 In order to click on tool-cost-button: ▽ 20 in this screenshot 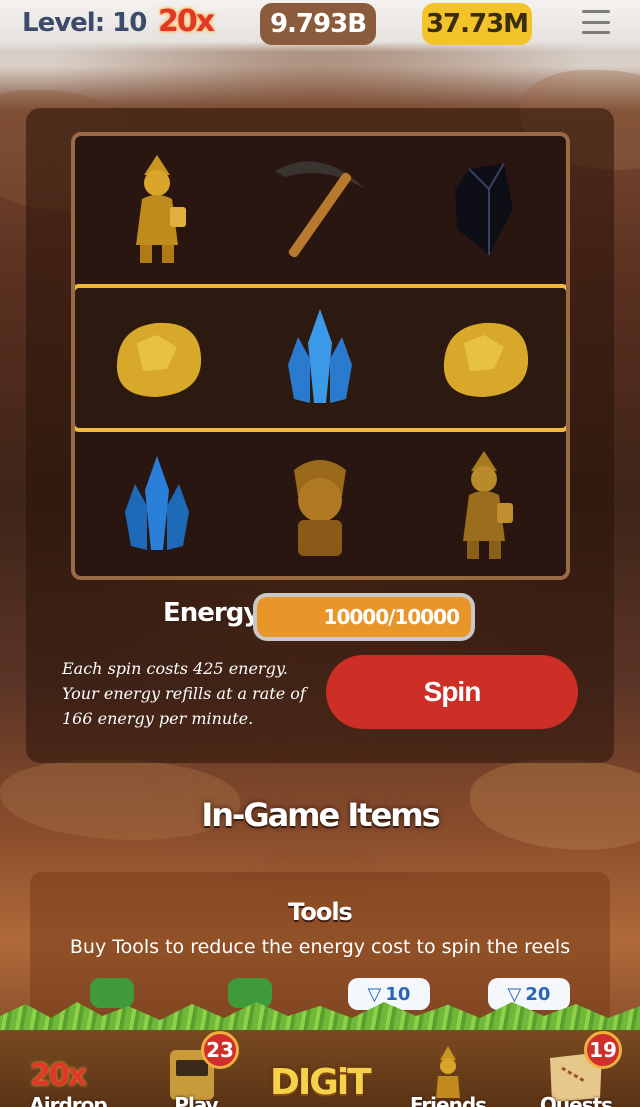, I will do `click(529, 994)`.